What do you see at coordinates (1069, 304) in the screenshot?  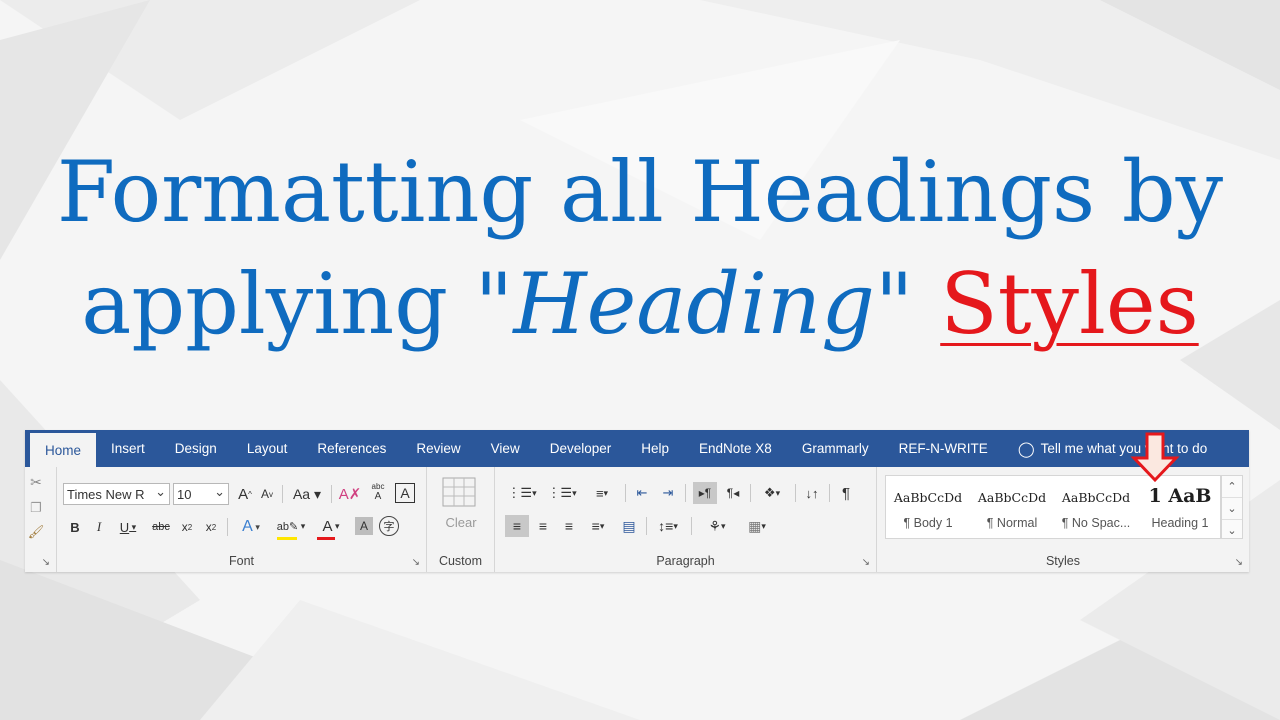 I see `title-highlight: Styles` at bounding box center [1069, 304].